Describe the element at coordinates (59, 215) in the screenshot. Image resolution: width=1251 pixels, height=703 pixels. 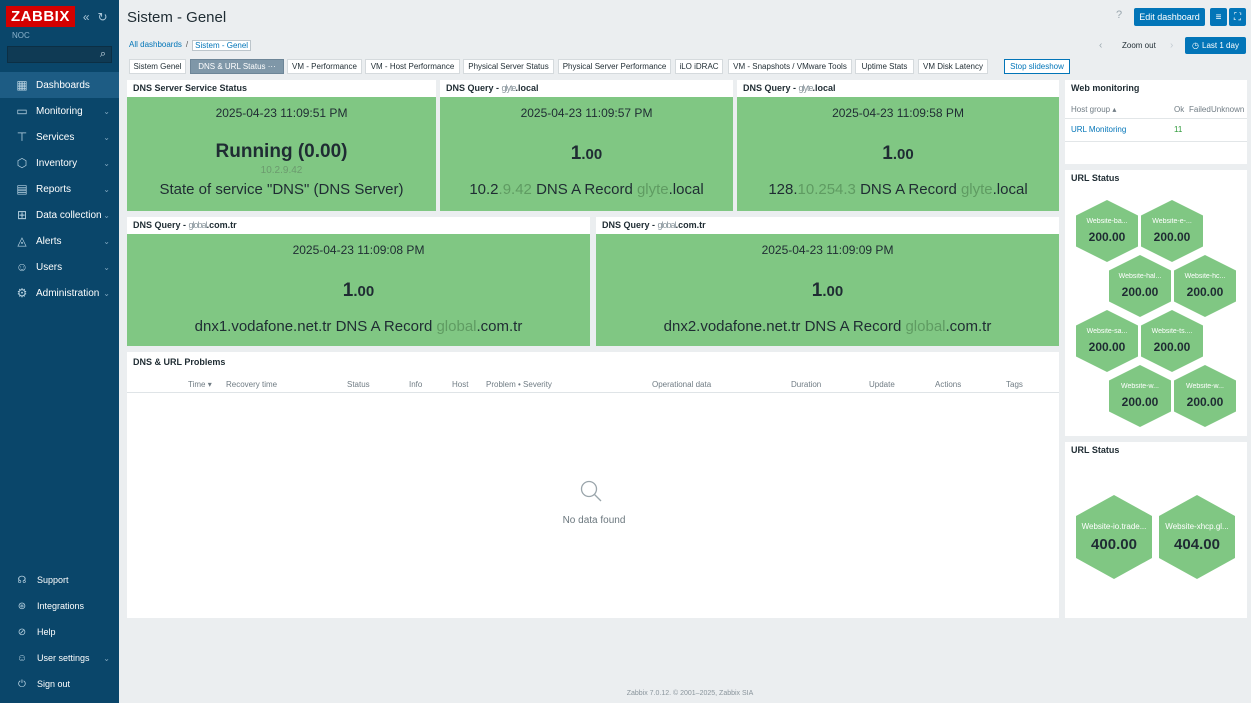
I see `sidebar-item-data-collection: ⊞ Data collection ⌄` at that location.